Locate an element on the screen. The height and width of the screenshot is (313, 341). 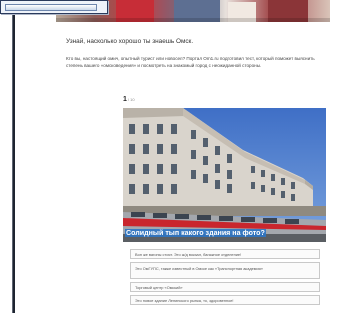
article-heading: Узнай, насколько хорошо ты знаешь Омск. is located at coordinates (130, 41).